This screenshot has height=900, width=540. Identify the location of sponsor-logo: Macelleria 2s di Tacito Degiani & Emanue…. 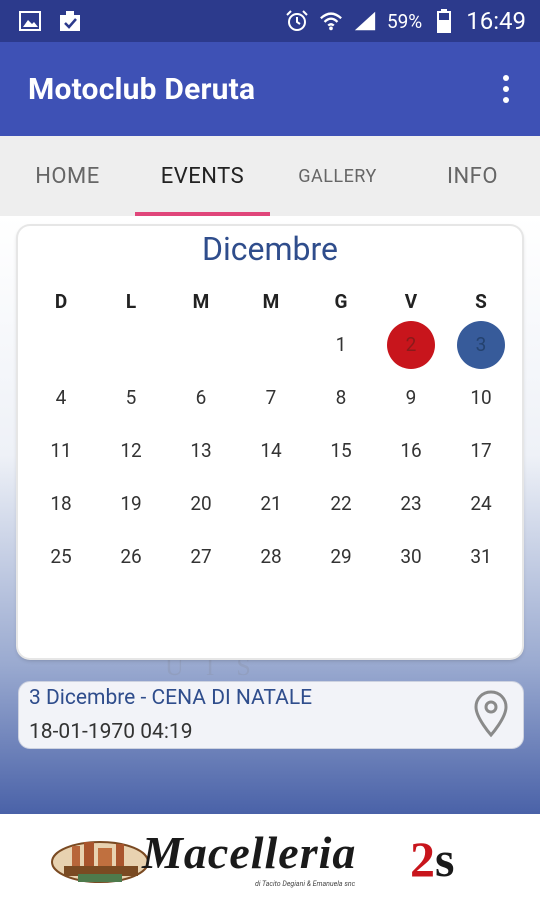
(270, 857).